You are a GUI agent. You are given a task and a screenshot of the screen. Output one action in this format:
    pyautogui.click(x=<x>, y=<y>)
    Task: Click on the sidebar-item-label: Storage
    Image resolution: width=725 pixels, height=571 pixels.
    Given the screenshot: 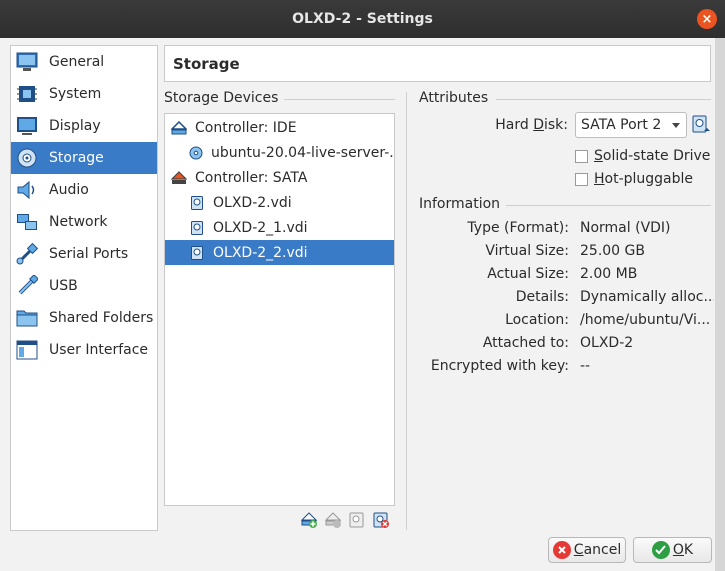 What is the action you would take?
    pyautogui.click(x=76, y=158)
    